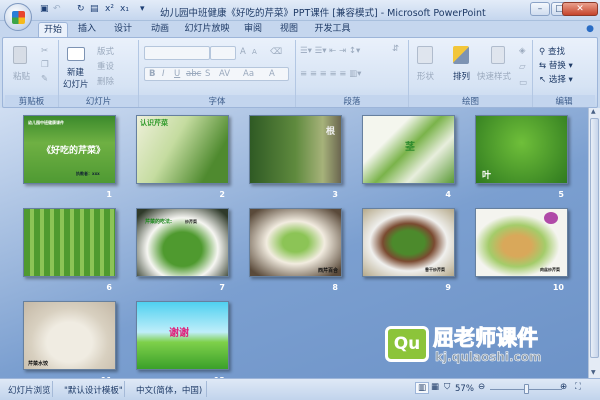 The image size is (600, 400). What do you see at coordinates (558, 287) in the screenshot?
I see `slide-number: 10` at bounding box center [558, 287].